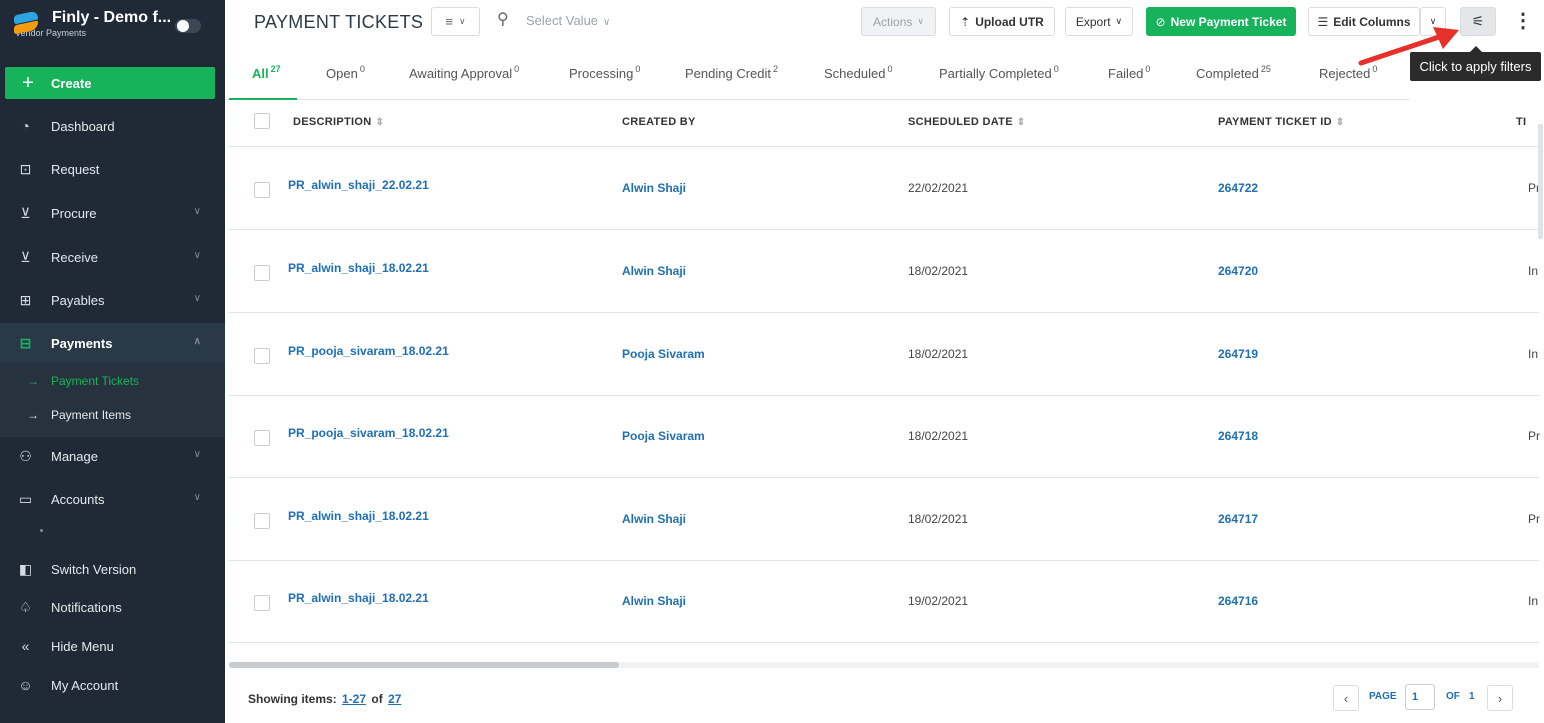 This screenshot has height=723, width=1544. What do you see at coordinates (1281, 122) in the screenshot?
I see `column-header-payment-ticket-id: PAYMENT TICKET ID ⇕` at bounding box center [1281, 122].